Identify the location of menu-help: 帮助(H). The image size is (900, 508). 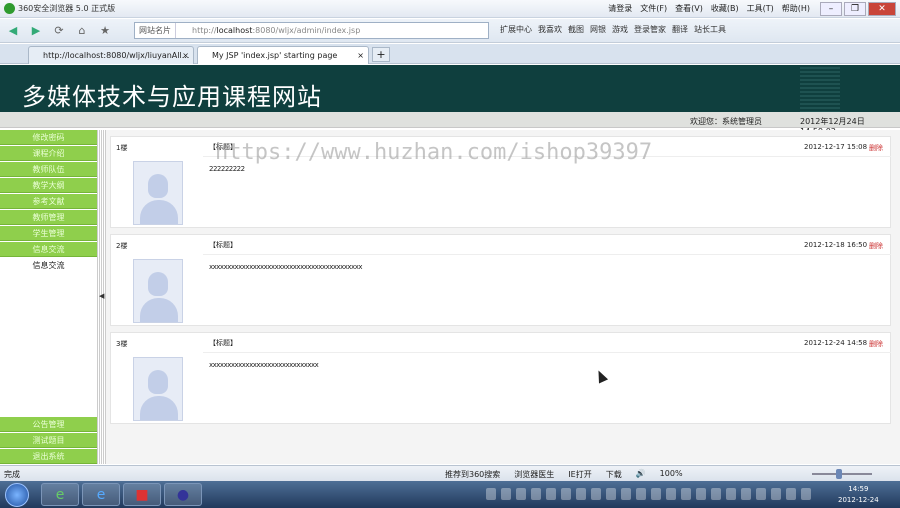
(796, 8).